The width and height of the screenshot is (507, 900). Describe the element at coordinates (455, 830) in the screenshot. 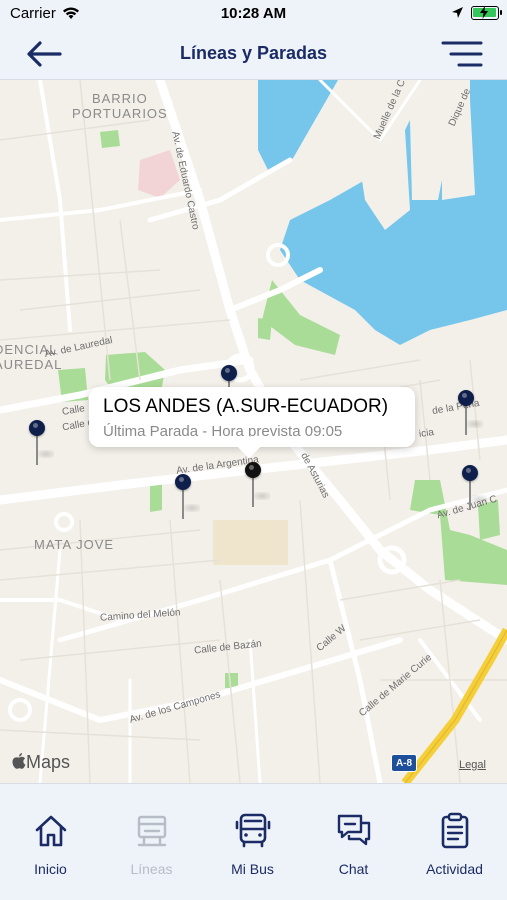

I see `clipboard-icon` at that location.